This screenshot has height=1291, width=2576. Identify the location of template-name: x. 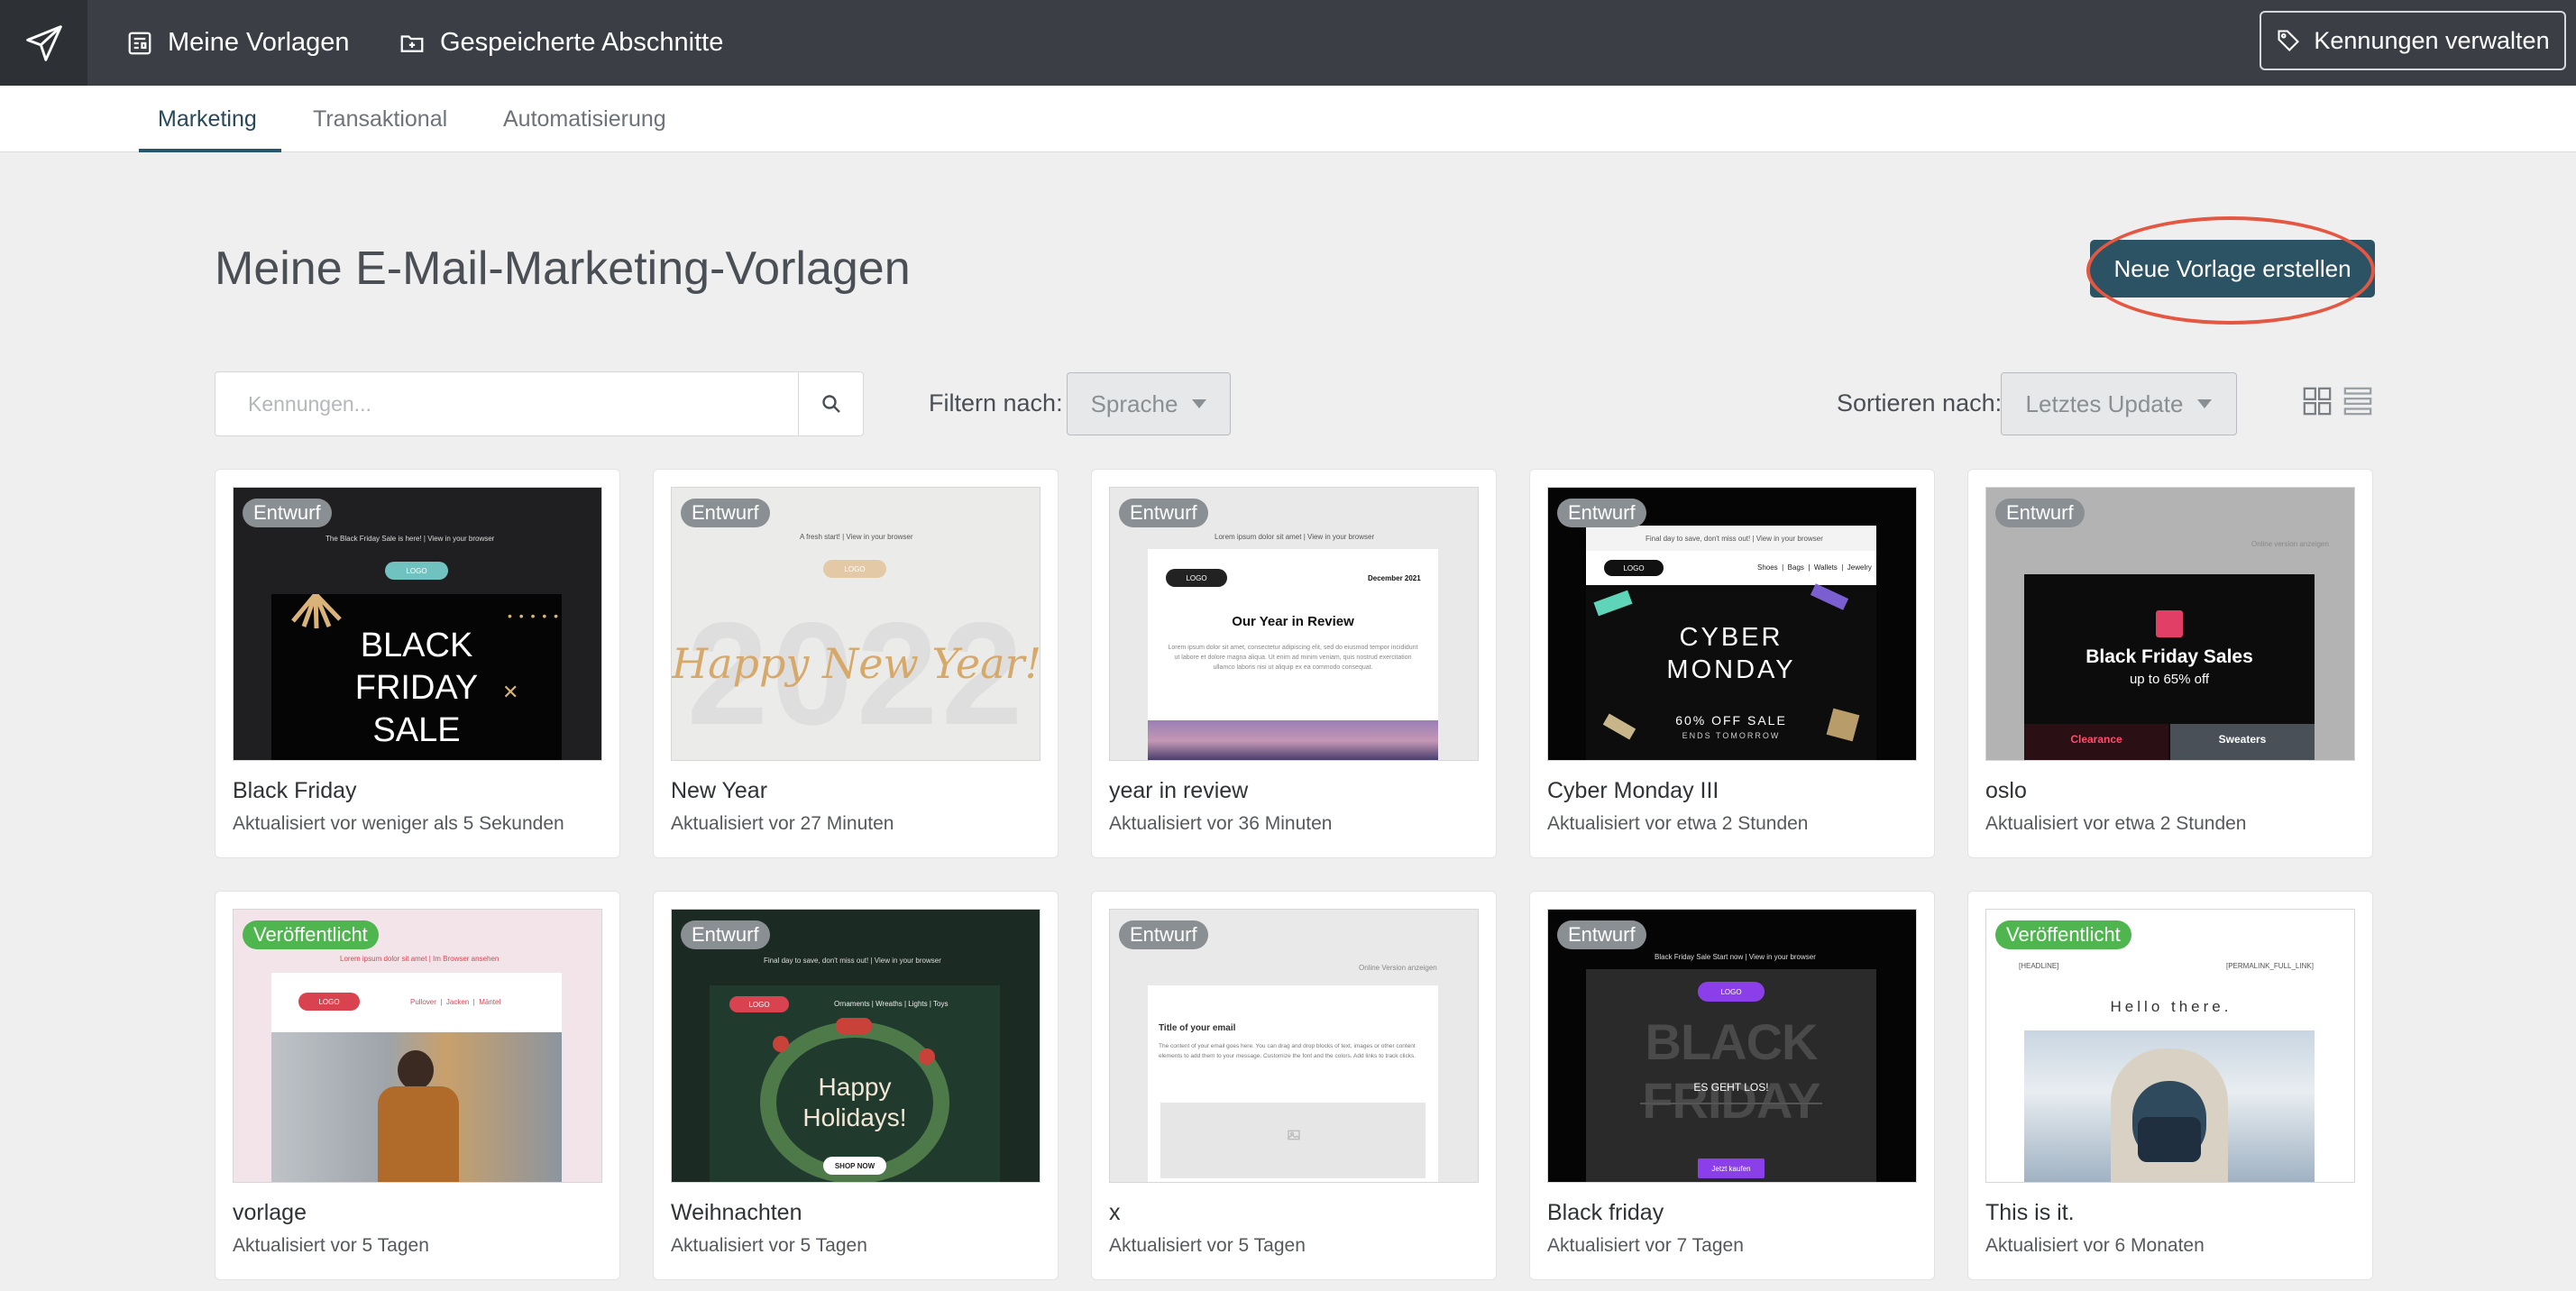
(1115, 1212).